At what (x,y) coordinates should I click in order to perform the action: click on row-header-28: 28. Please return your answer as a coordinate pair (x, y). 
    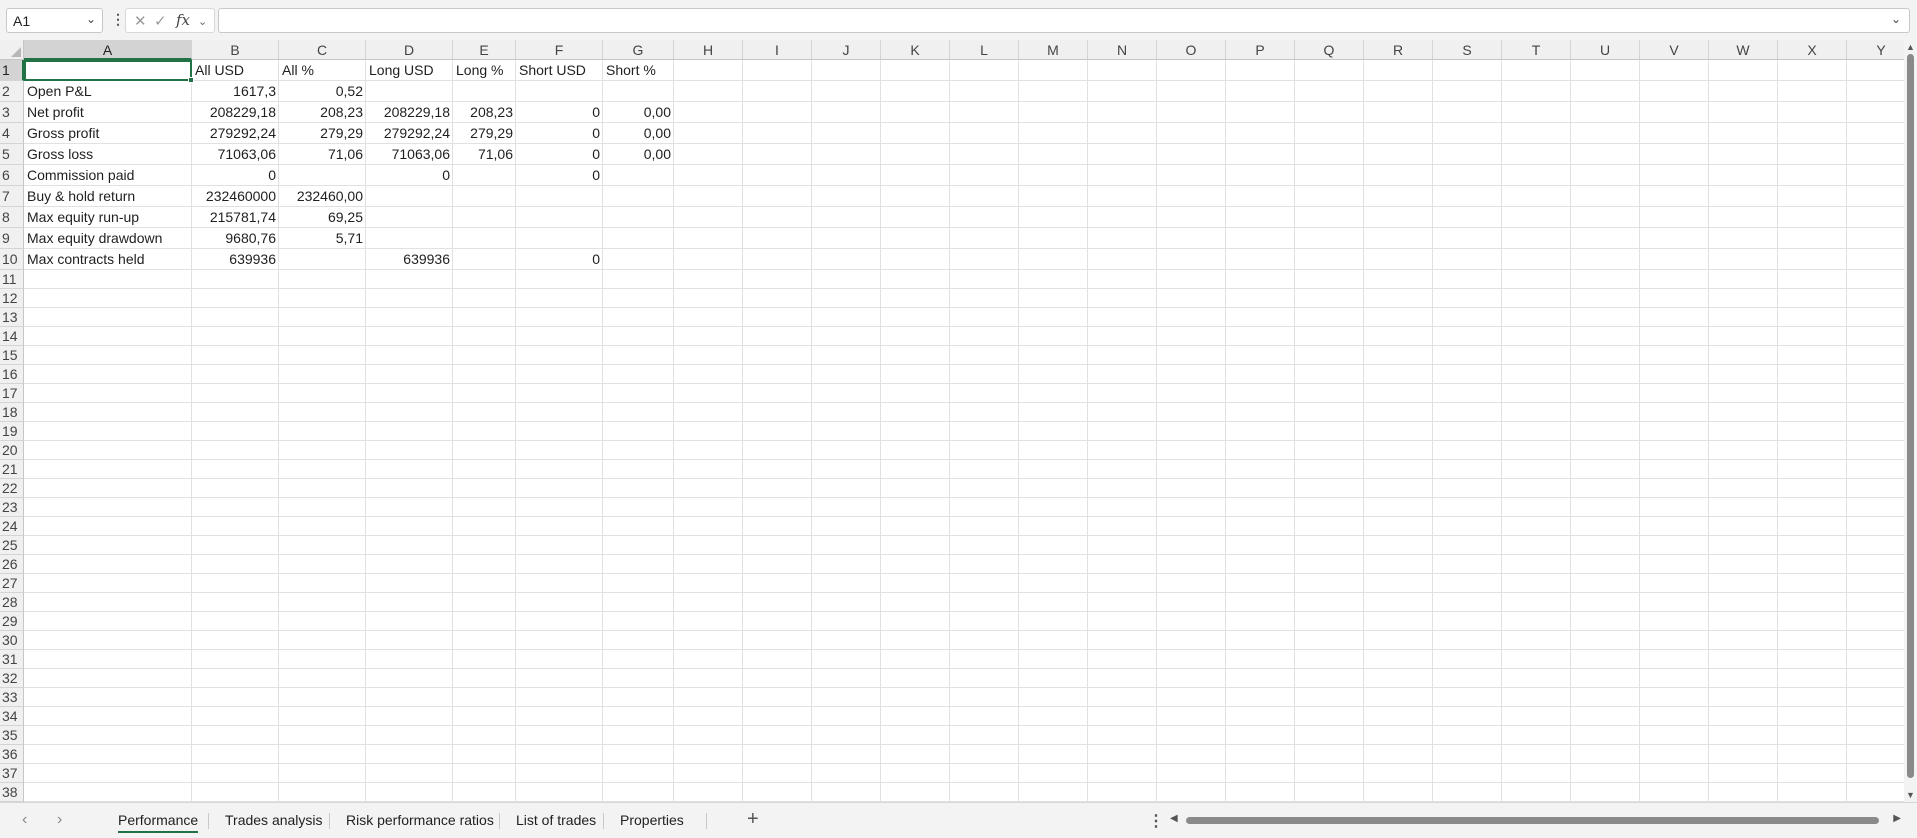
    Looking at the image, I should click on (12, 602).